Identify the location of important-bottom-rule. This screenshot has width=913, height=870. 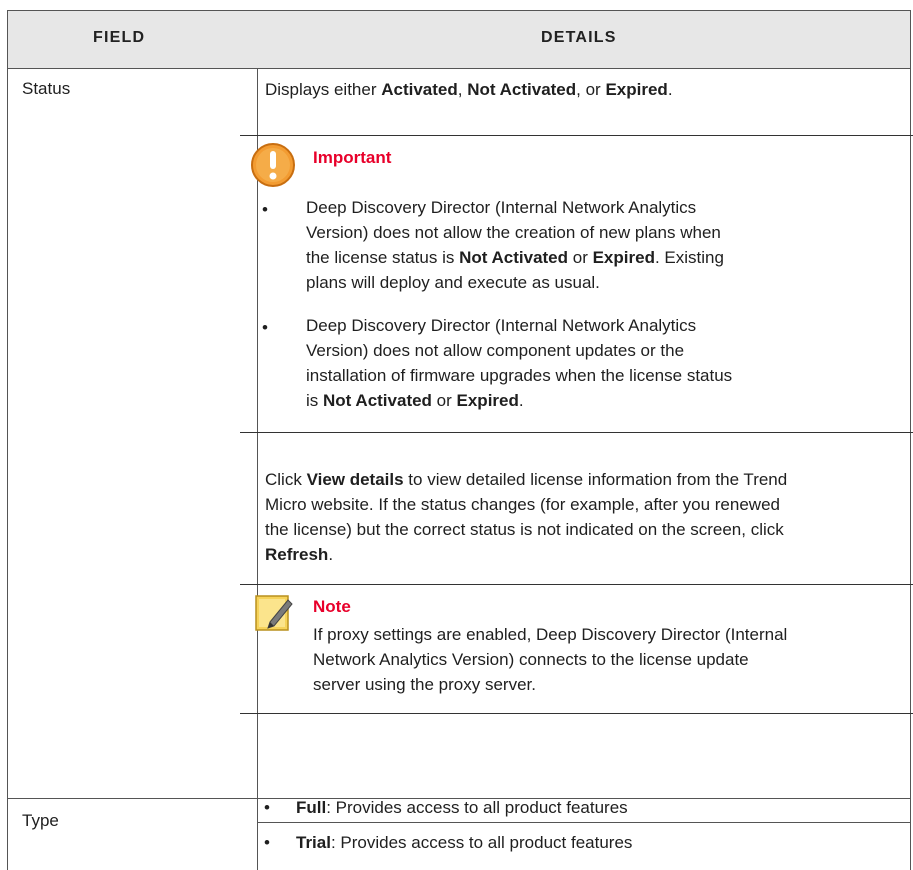
(576, 432).